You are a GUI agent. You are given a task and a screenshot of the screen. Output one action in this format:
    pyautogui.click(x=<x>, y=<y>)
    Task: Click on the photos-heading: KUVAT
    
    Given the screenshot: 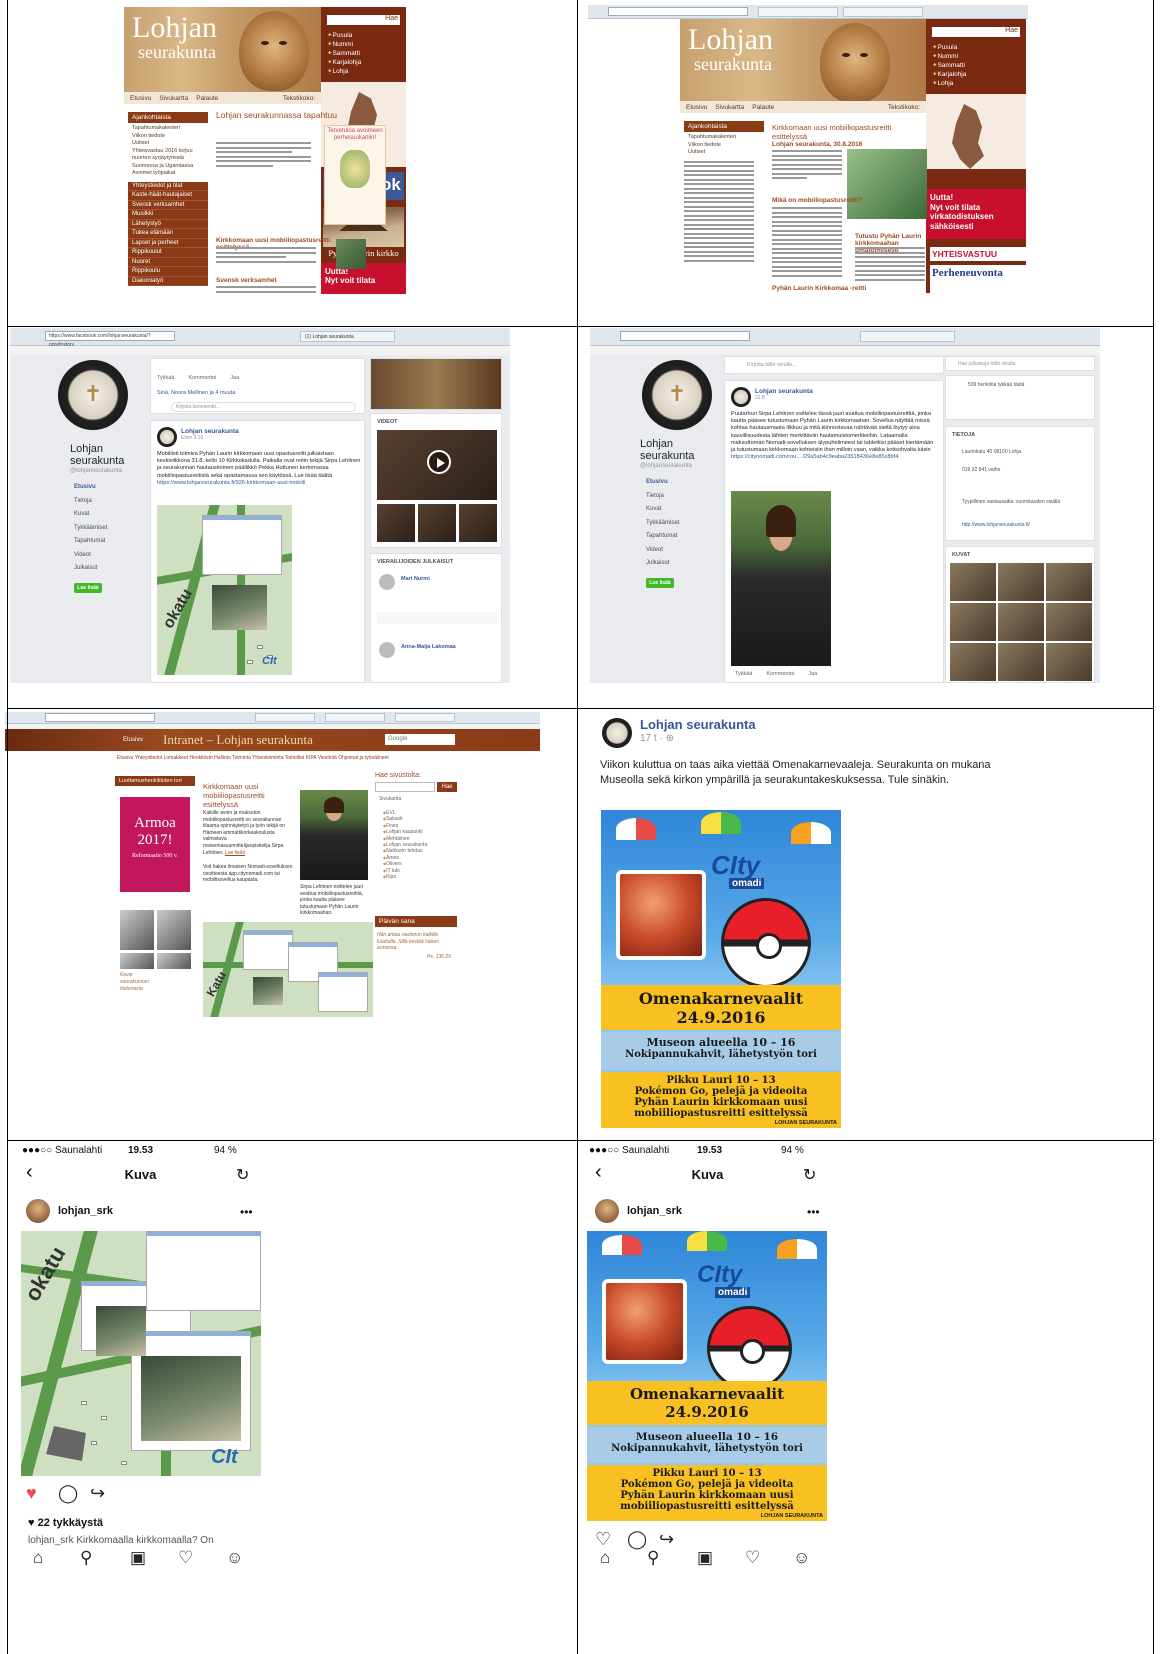 What is the action you would take?
    pyautogui.click(x=961, y=555)
    